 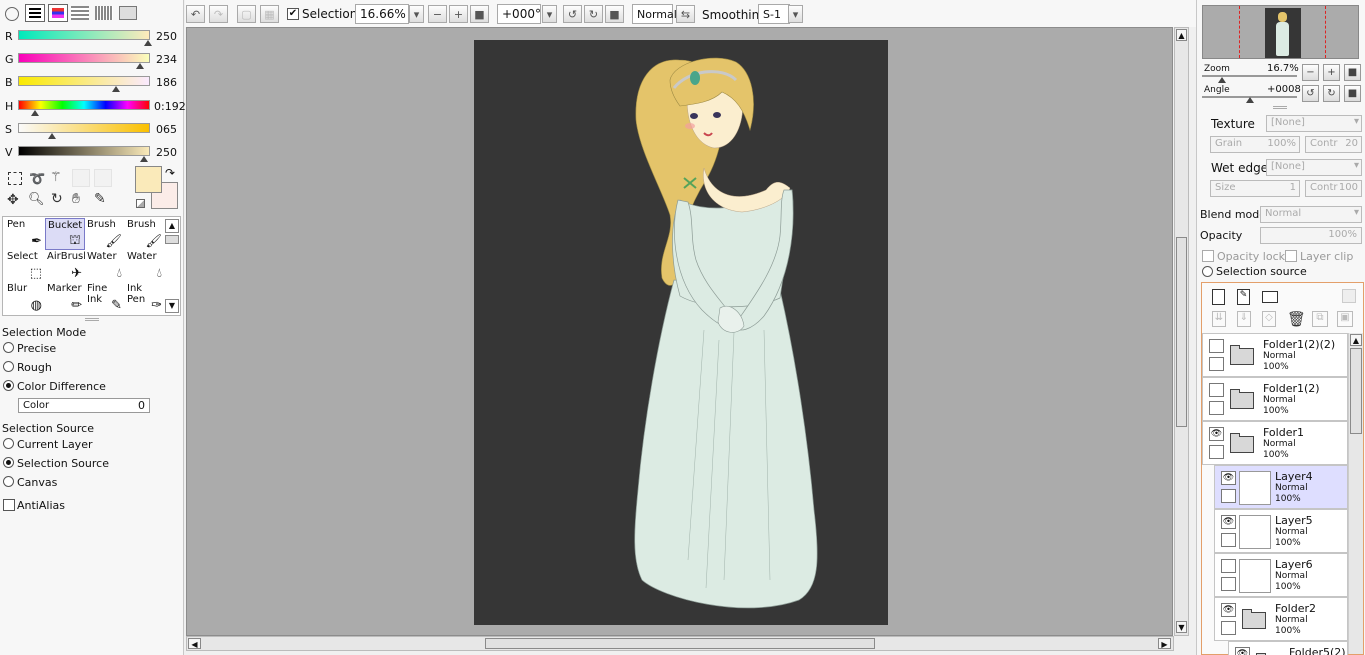 What do you see at coordinates (1243, 297) in the screenshot?
I see `new-linework-layer-icon: ✎` at bounding box center [1243, 297].